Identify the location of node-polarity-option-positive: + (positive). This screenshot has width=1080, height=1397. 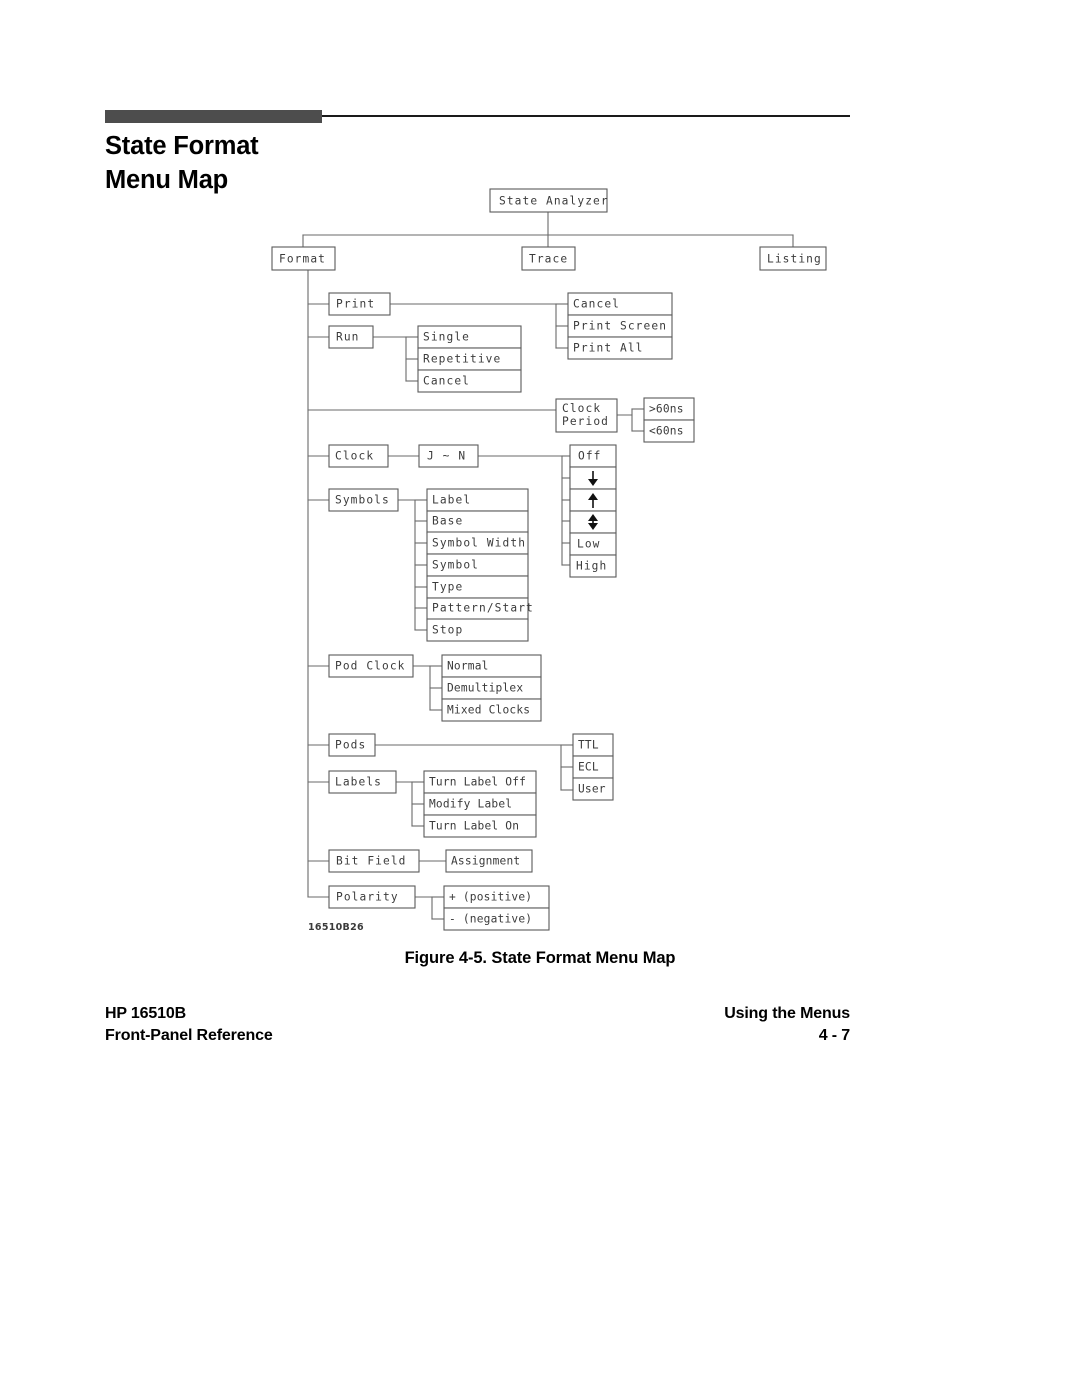
(496, 897).